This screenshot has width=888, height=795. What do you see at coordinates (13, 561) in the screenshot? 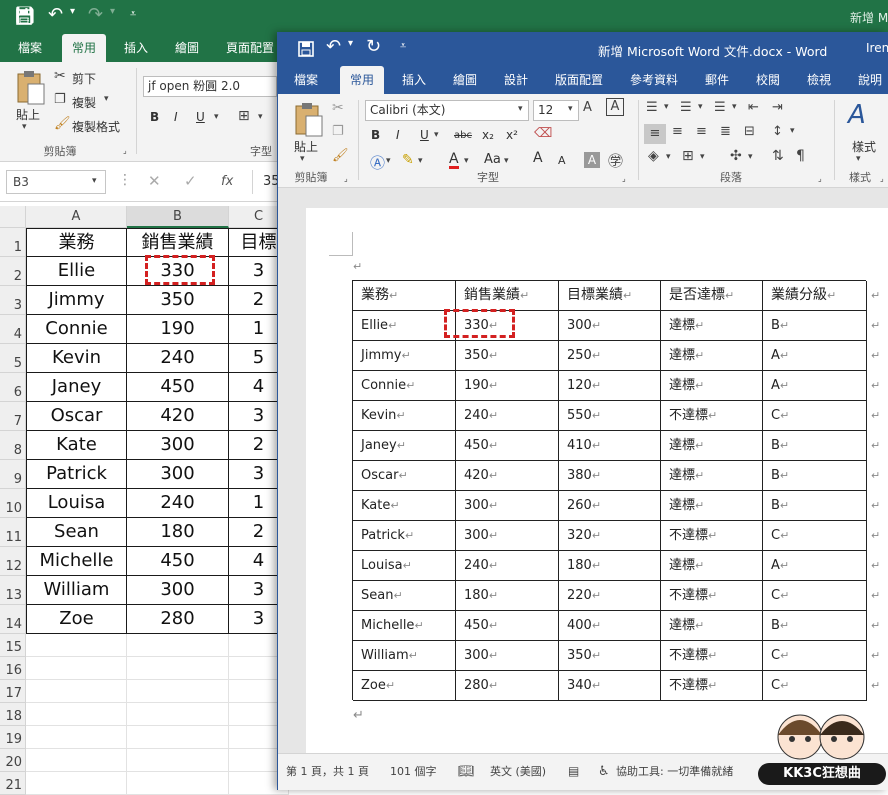
I see `row-header: 12` at bounding box center [13, 561].